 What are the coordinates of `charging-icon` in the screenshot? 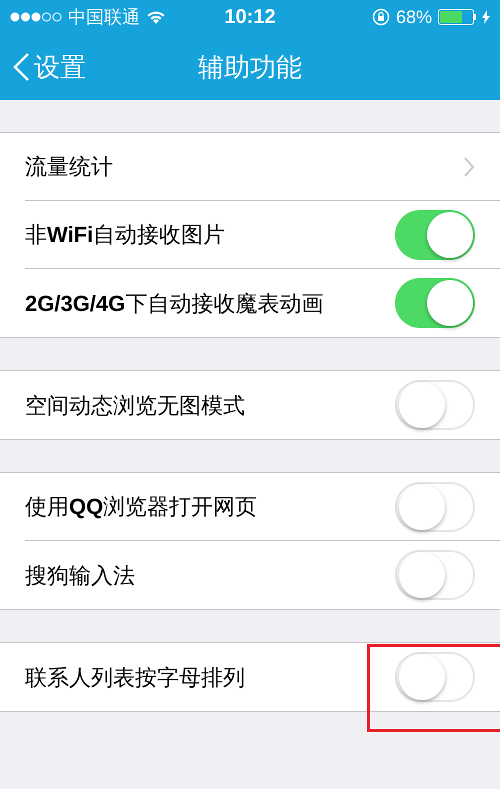 It's located at (486, 17).